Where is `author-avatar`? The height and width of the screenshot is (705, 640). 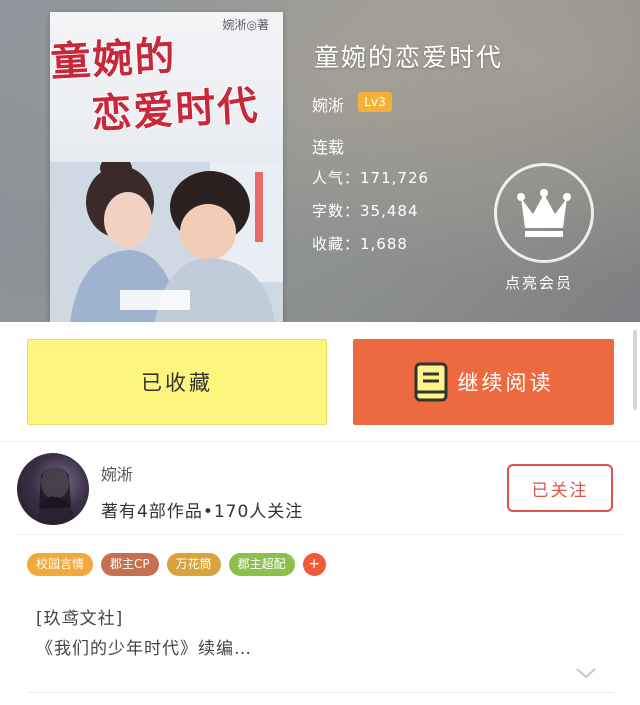 author-avatar is located at coordinates (53, 489).